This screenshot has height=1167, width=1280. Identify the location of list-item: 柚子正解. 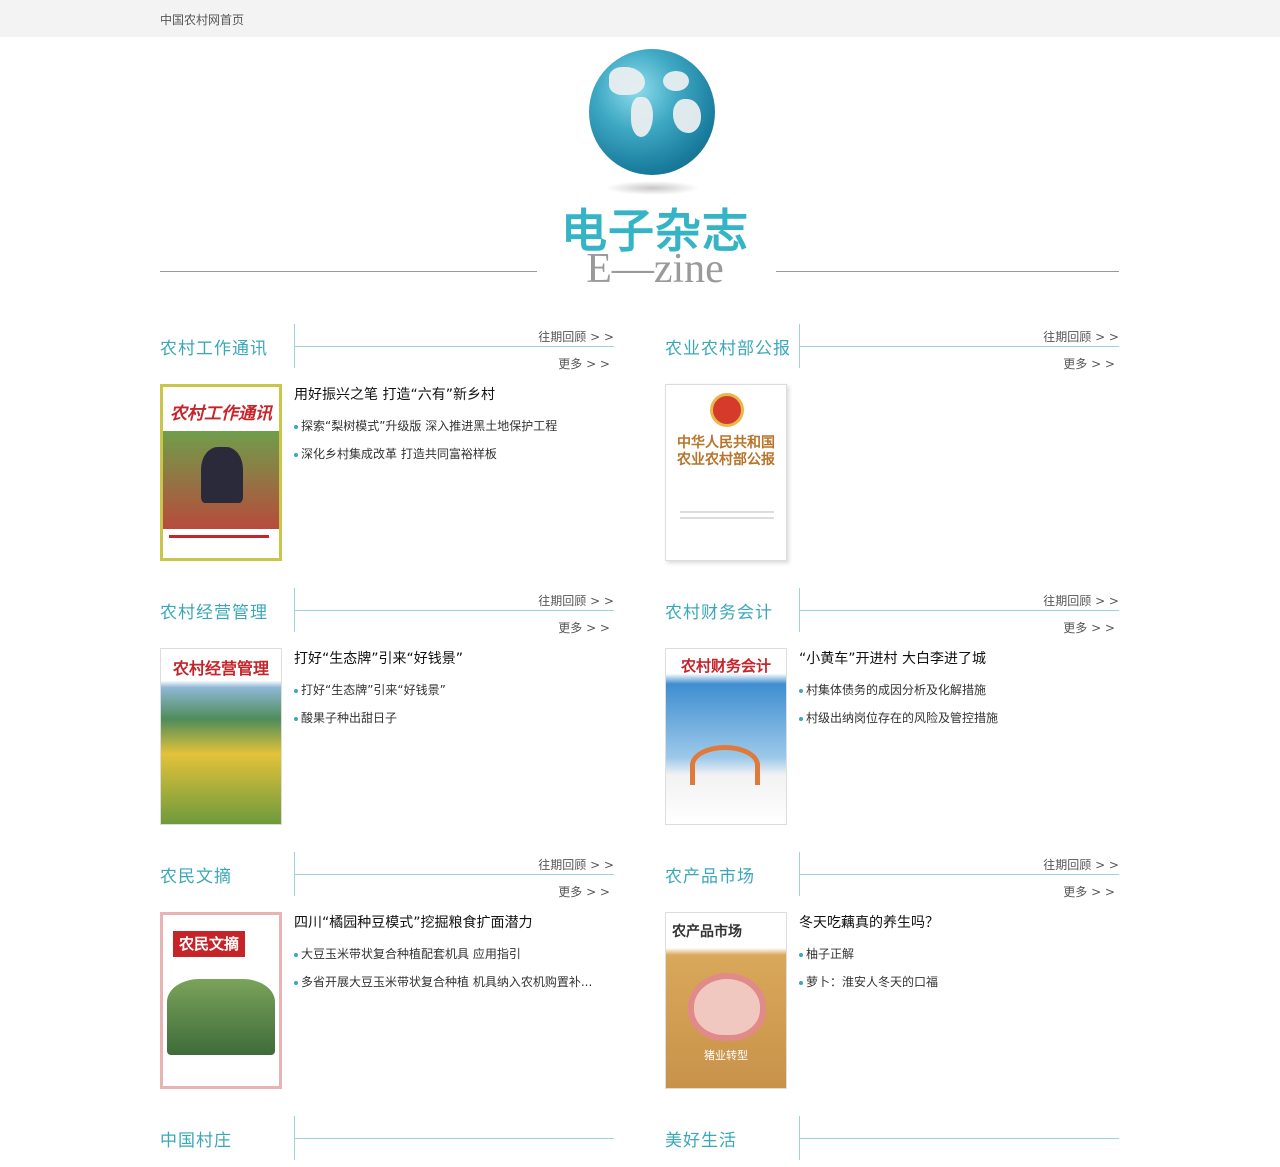
(868, 960).